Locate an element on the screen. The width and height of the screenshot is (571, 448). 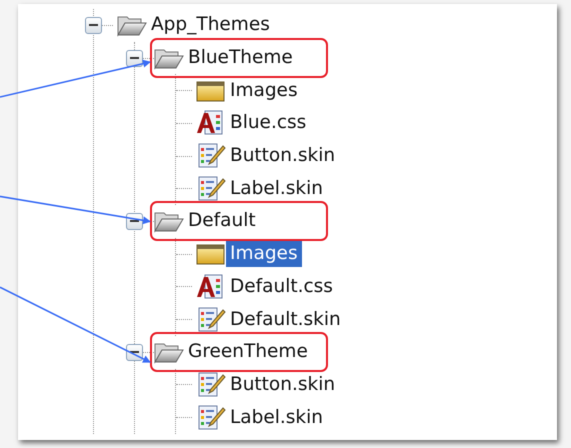
tree-item: GreenTheme is located at coordinates (248, 352).